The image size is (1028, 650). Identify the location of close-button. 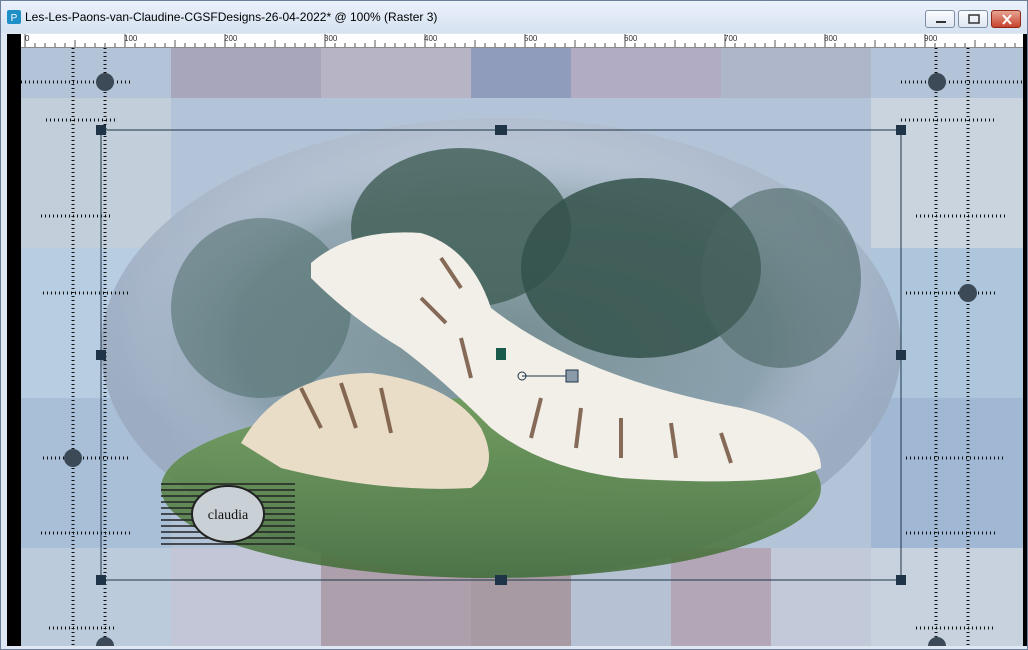
(1006, 19).